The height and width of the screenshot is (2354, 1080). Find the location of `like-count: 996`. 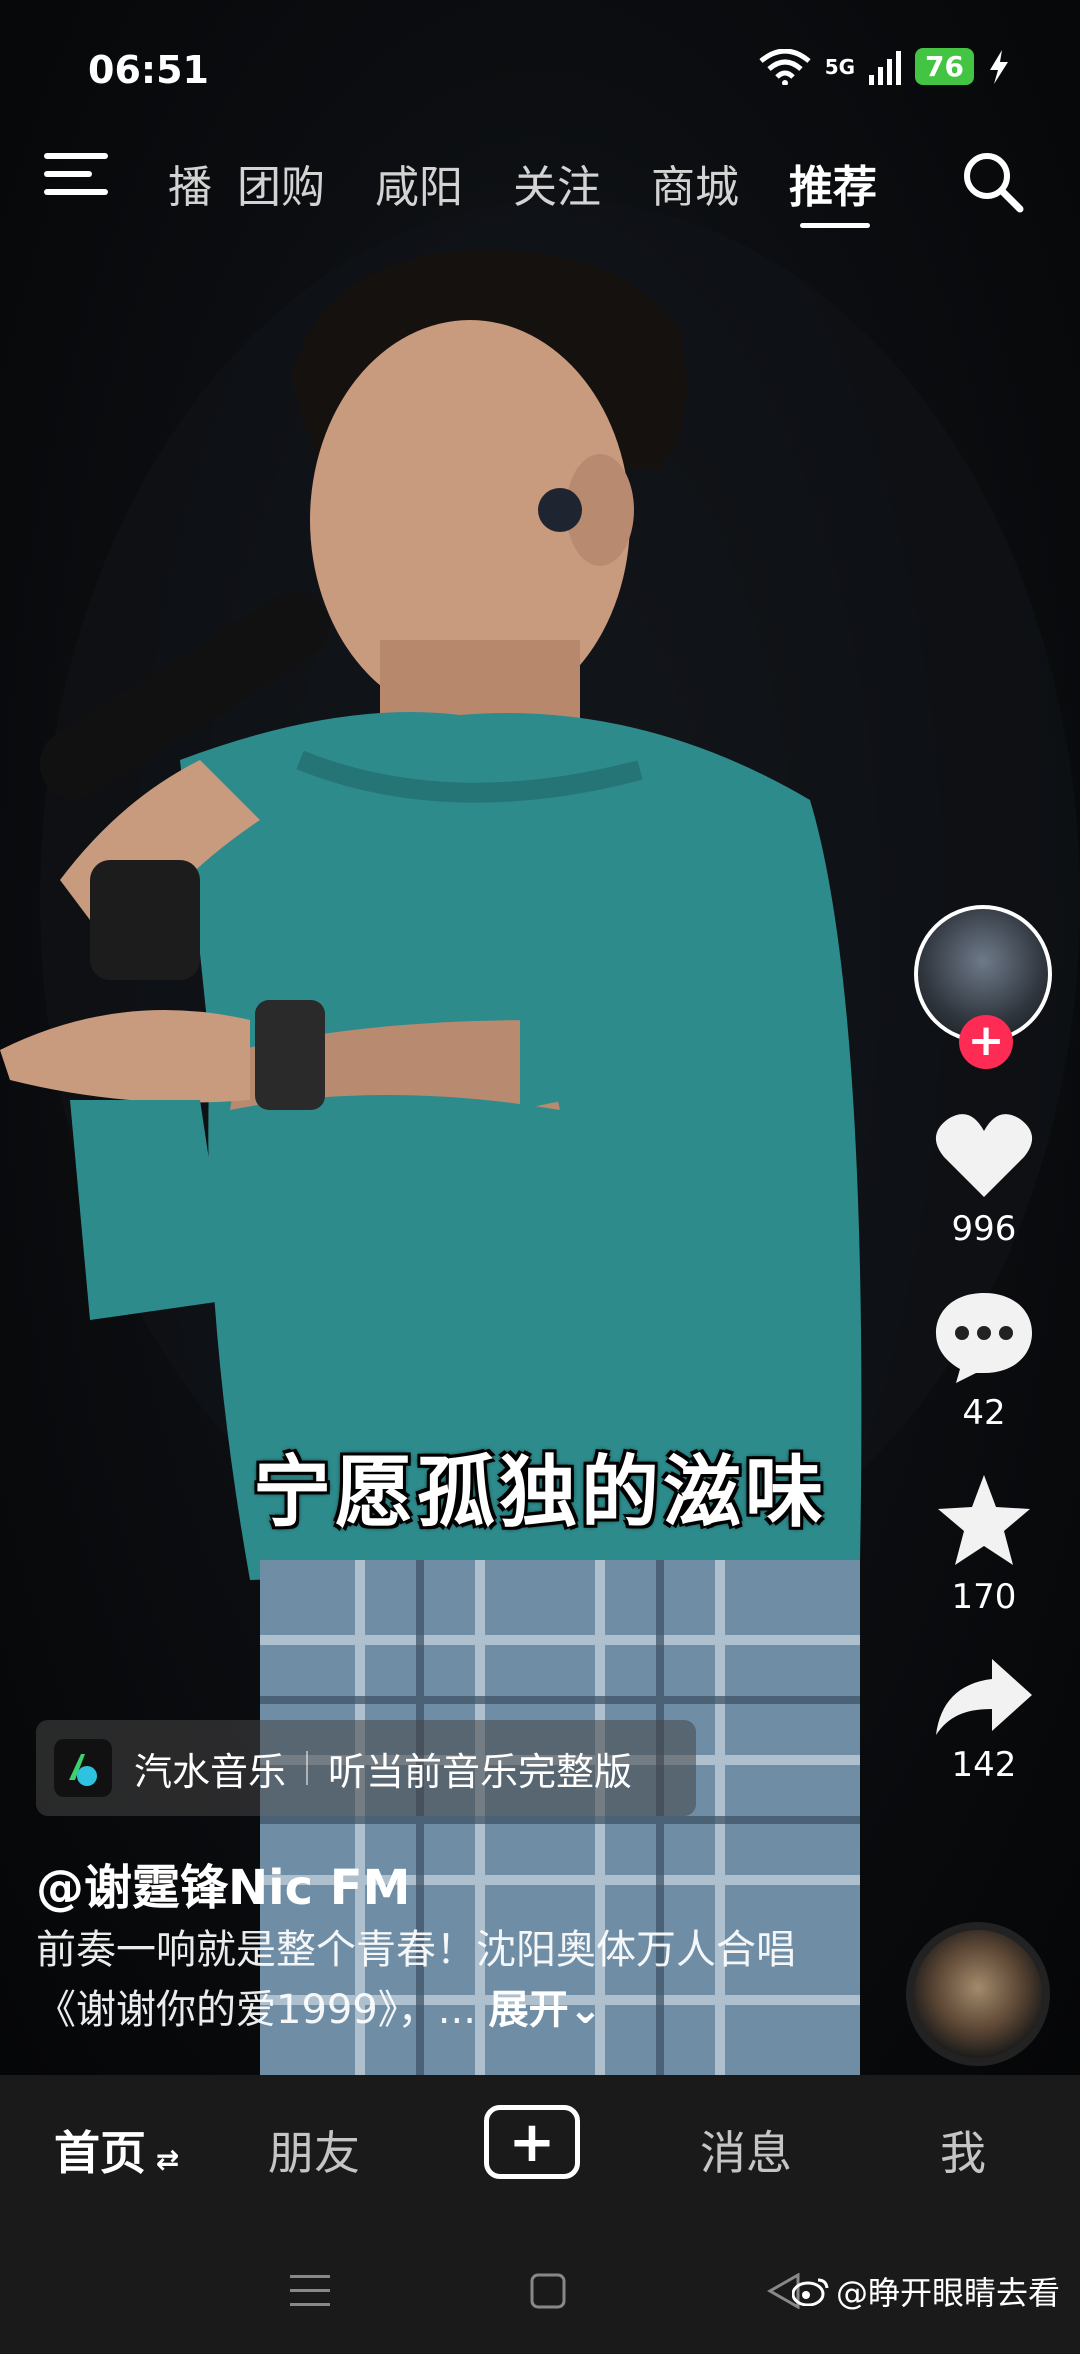

like-count: 996 is located at coordinates (984, 1229).